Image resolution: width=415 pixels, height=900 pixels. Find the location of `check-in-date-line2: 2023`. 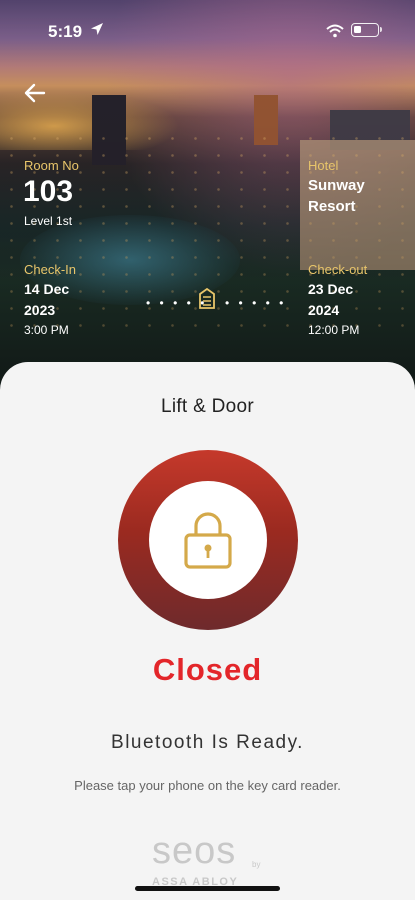

check-in-date-line2: 2023 is located at coordinates (40, 310).